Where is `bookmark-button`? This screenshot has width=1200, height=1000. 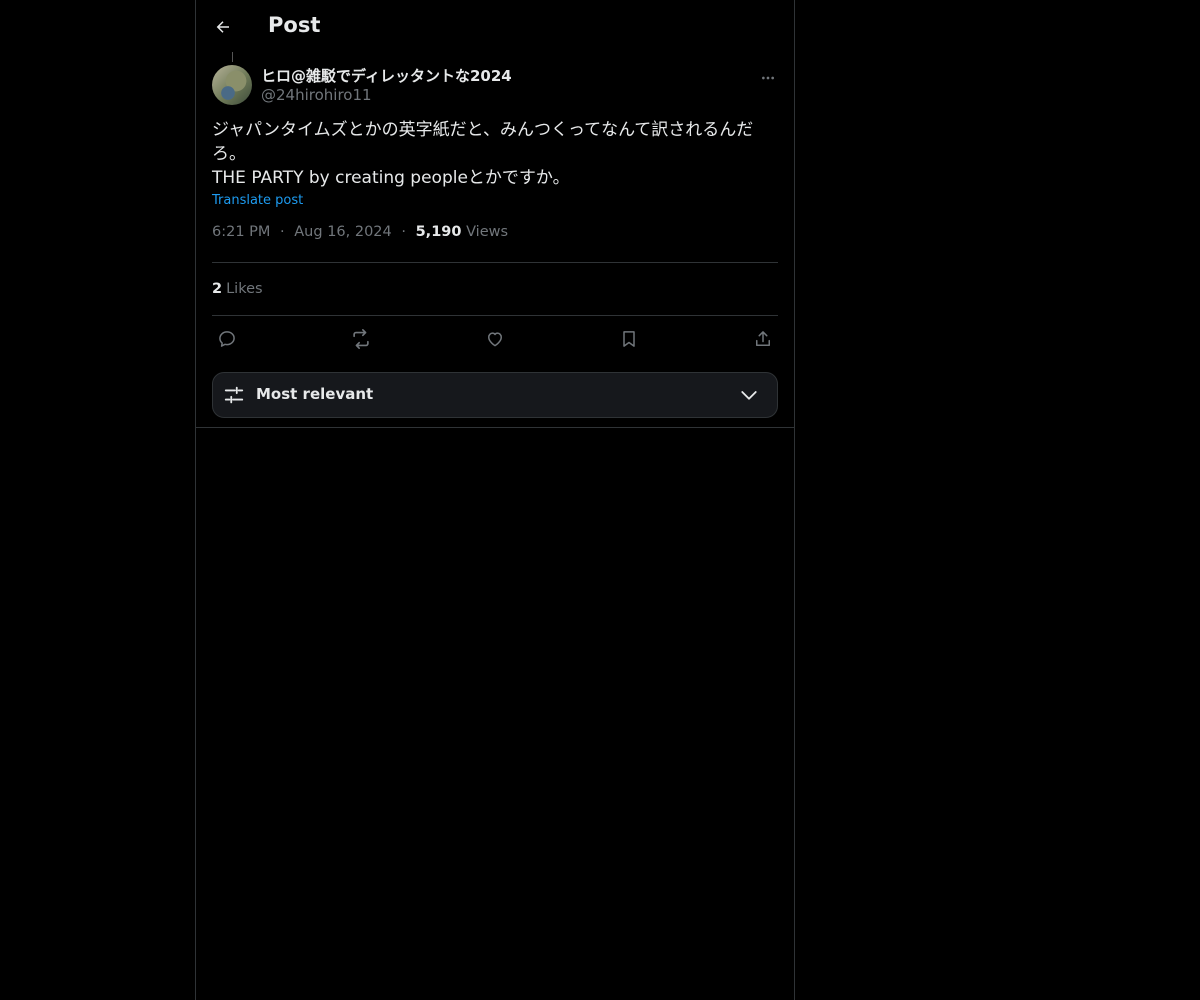 bookmark-button is located at coordinates (629, 339).